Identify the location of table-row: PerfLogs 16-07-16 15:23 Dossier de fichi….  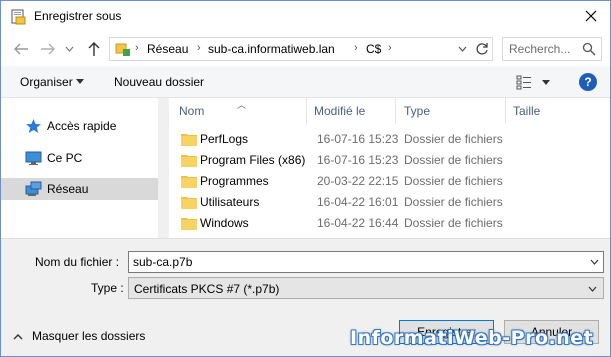
(389, 139).